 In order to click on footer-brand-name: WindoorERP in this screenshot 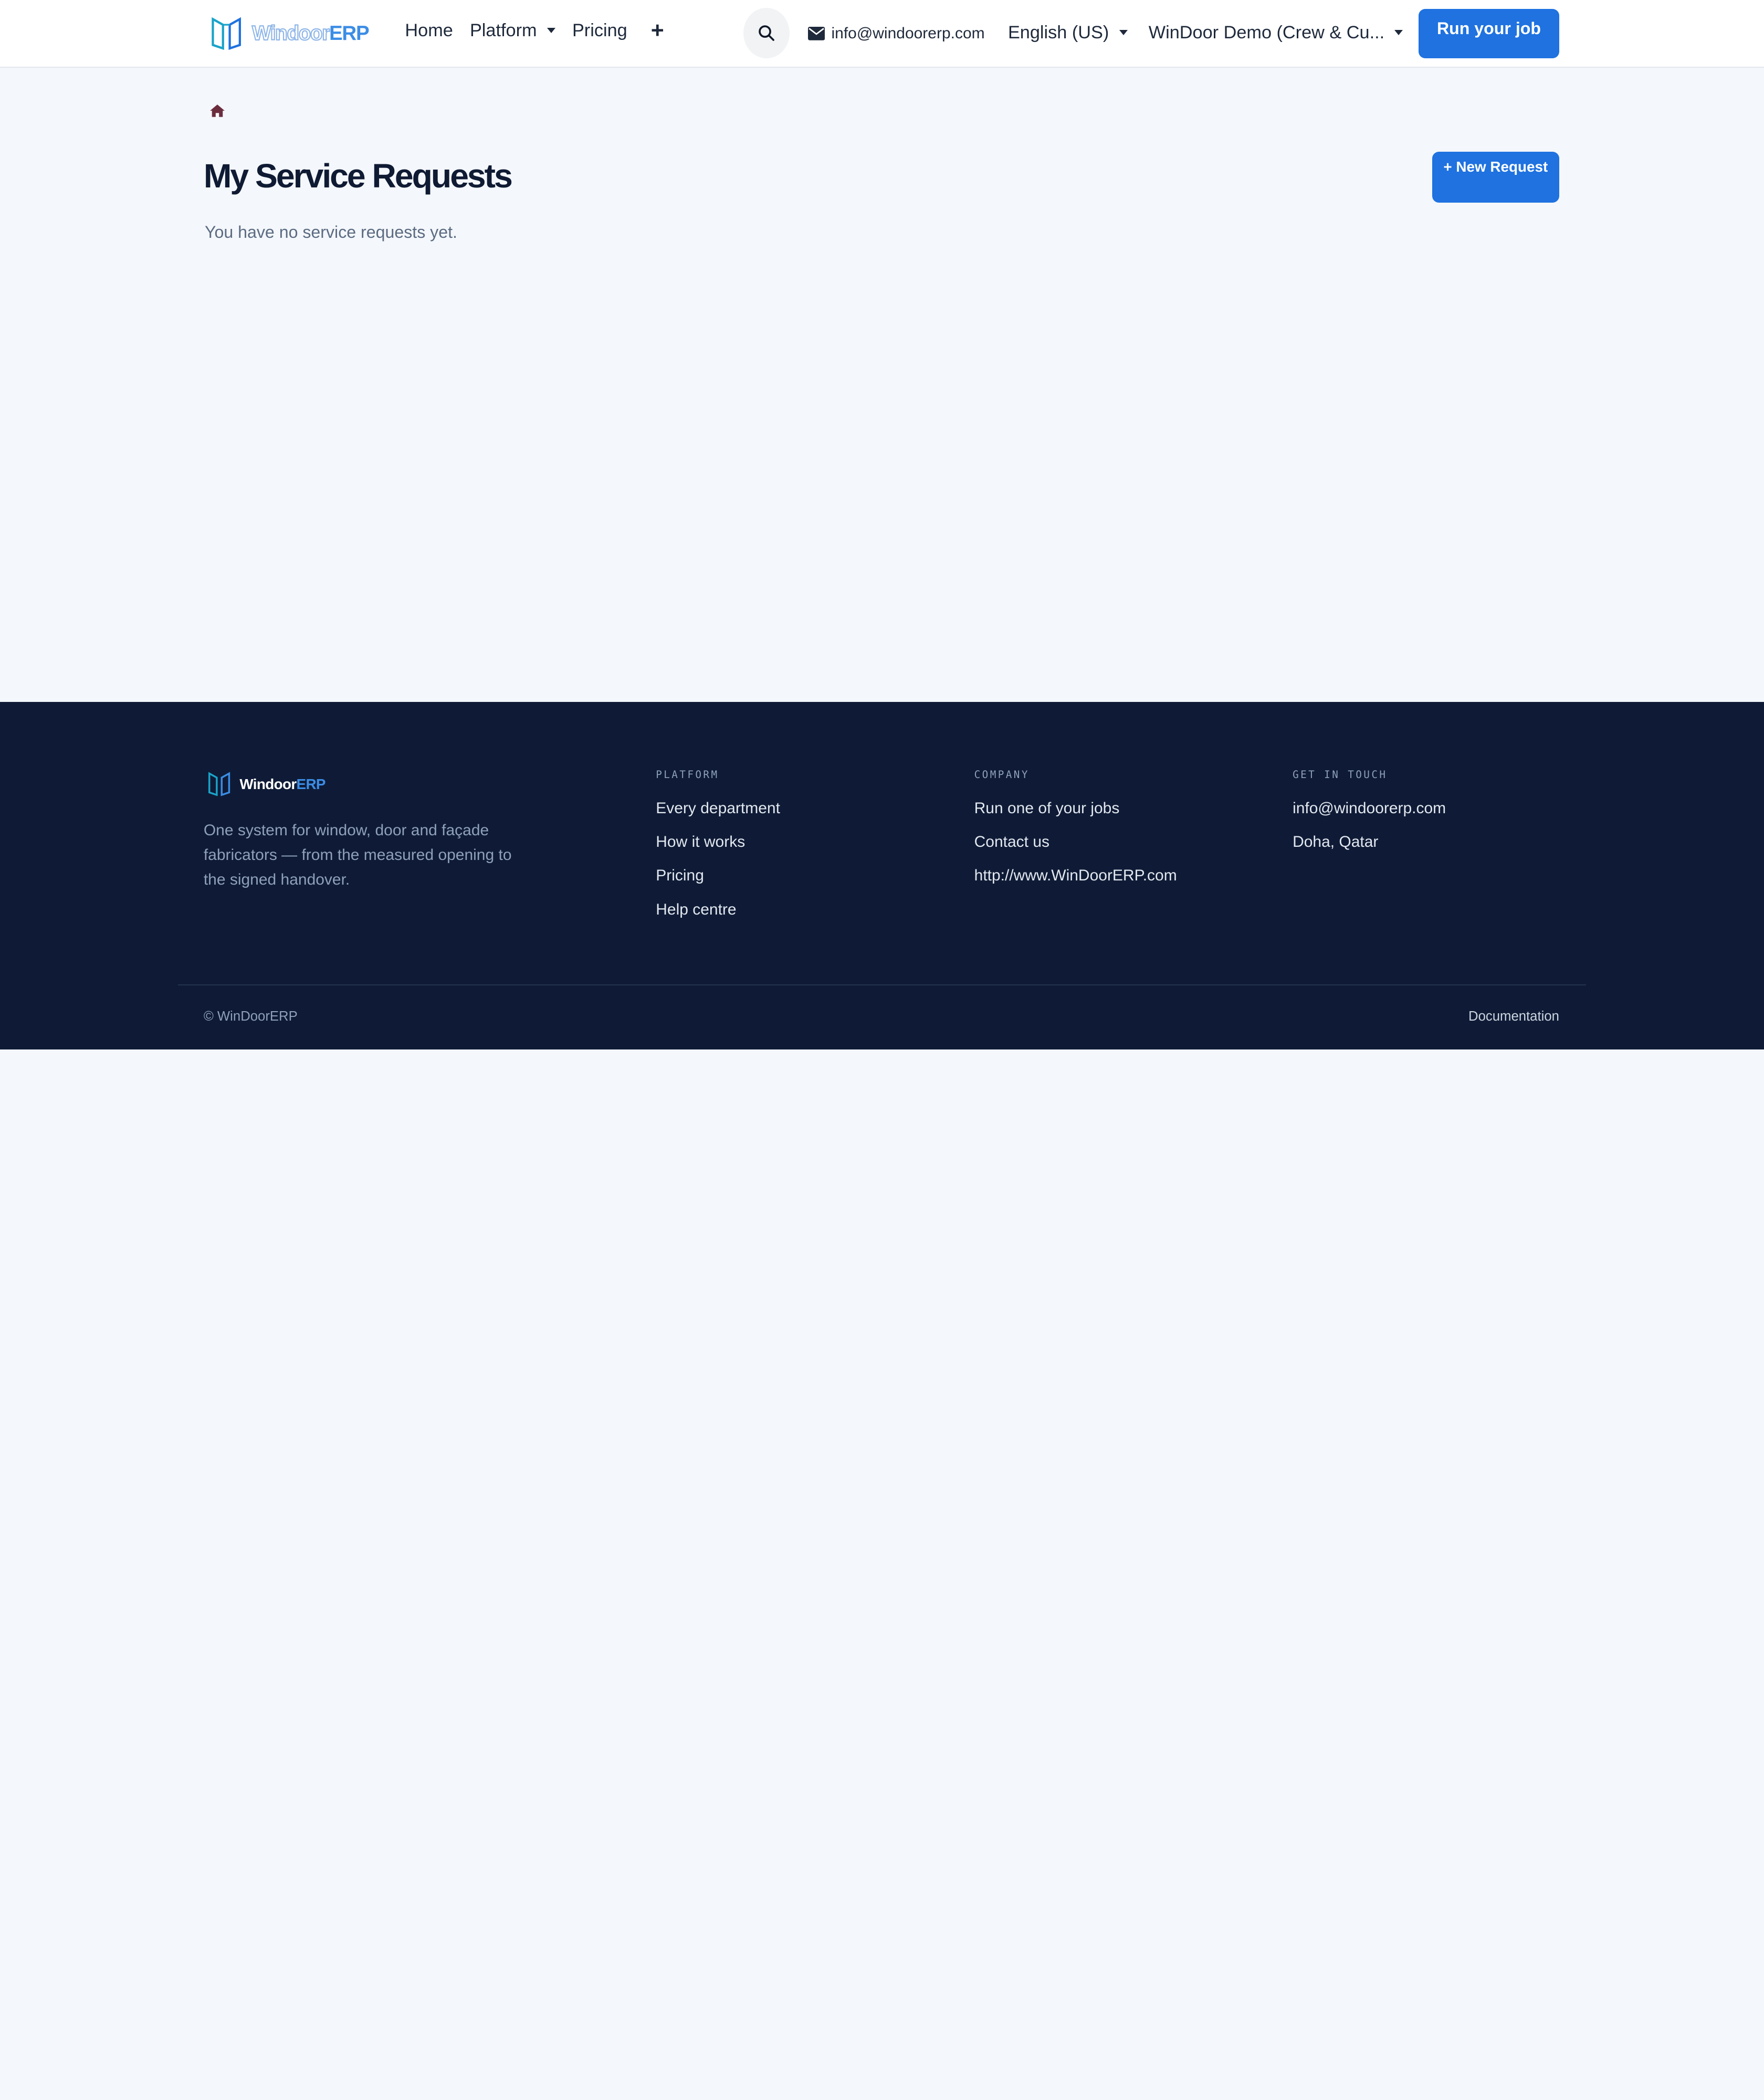, I will do `click(282, 784)`.